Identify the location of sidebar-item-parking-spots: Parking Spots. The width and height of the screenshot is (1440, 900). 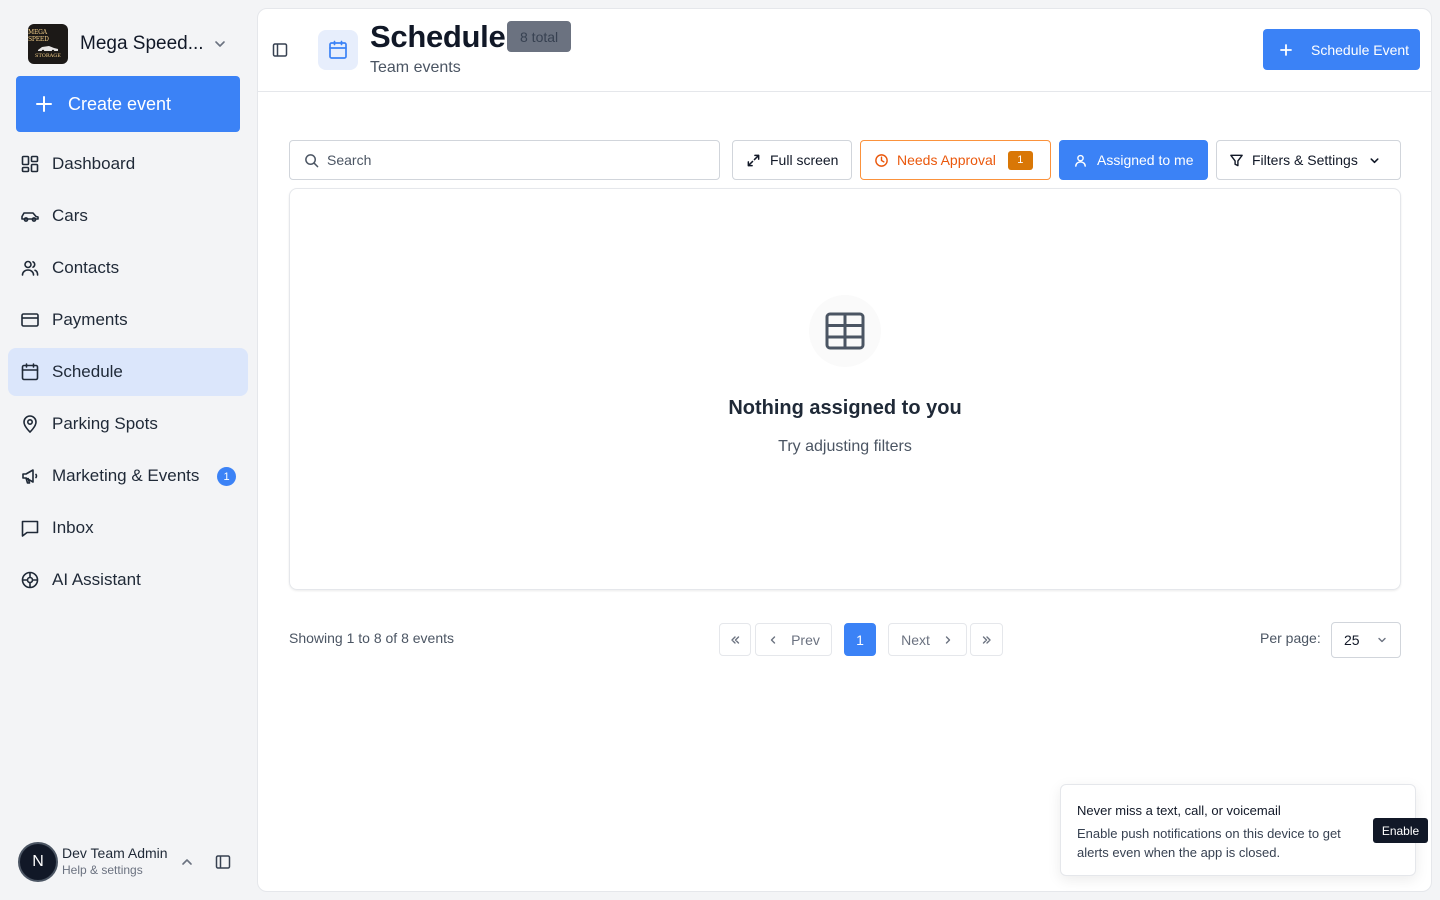
(128, 424).